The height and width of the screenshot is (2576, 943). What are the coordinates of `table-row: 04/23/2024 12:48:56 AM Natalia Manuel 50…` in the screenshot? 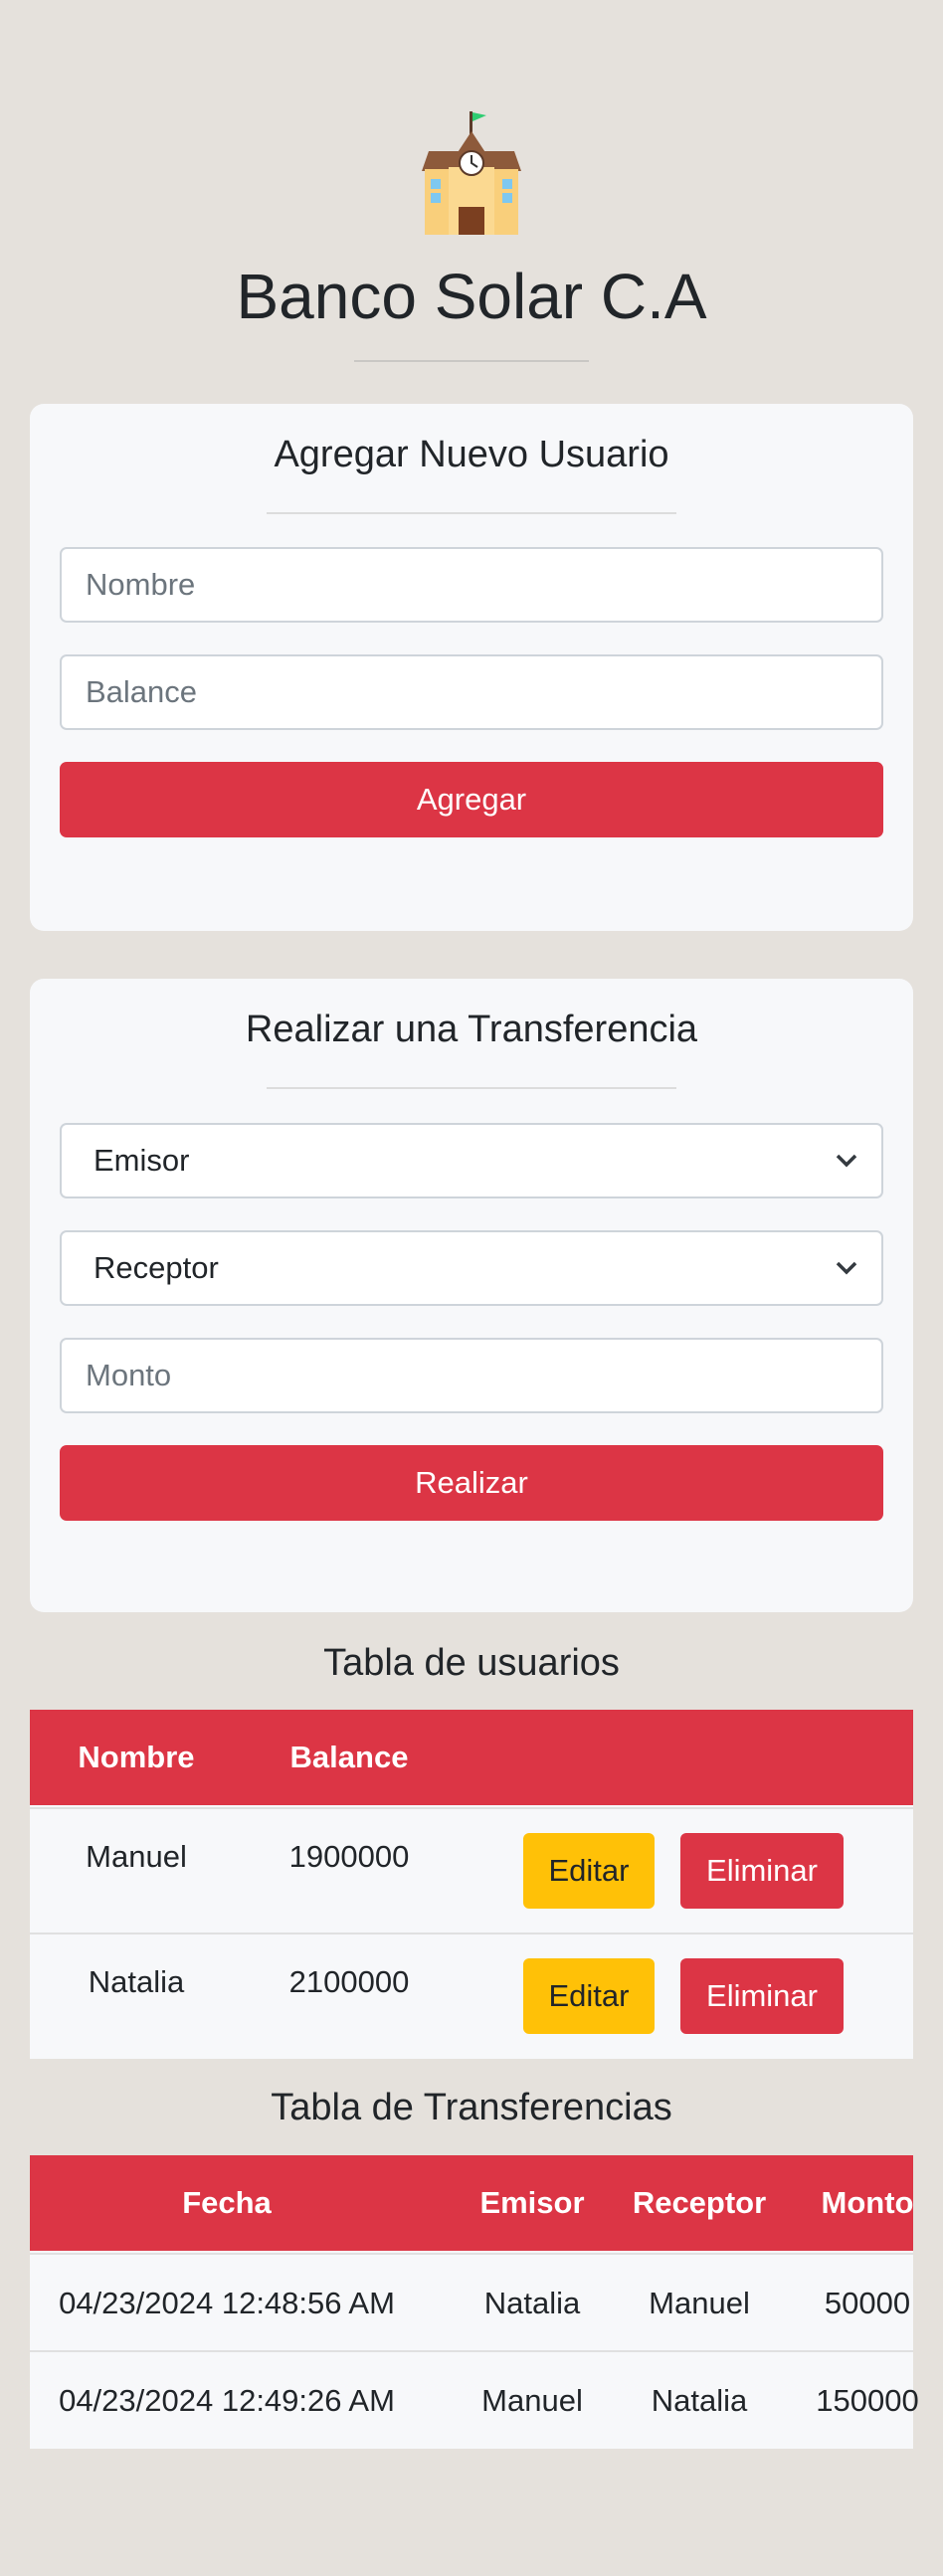 It's located at (472, 2301).